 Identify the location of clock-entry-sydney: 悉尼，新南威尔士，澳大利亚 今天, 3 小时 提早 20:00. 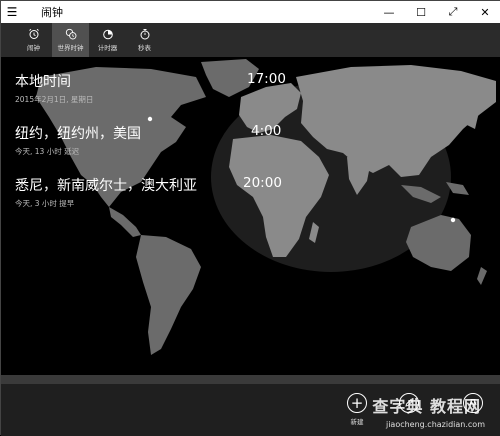
(148, 192).